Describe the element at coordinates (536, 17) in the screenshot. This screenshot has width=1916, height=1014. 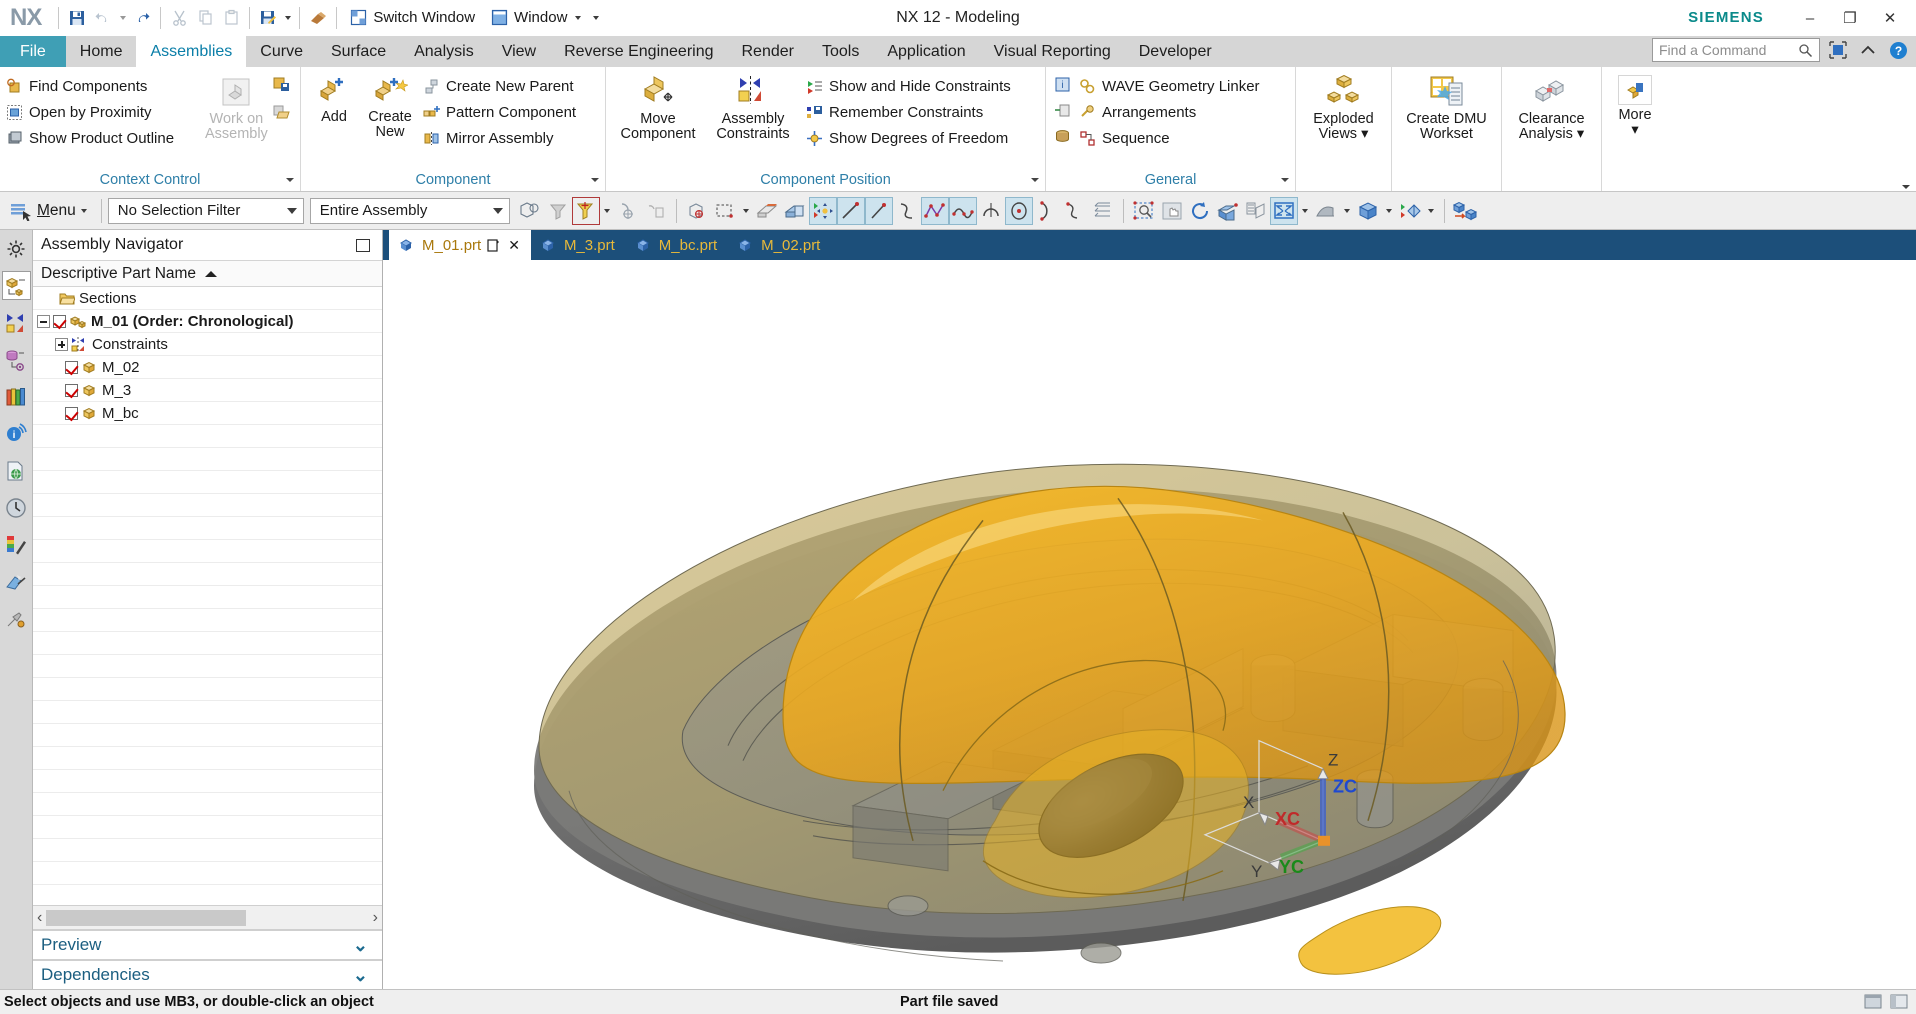
I see `window-menu-button: Window` at that location.